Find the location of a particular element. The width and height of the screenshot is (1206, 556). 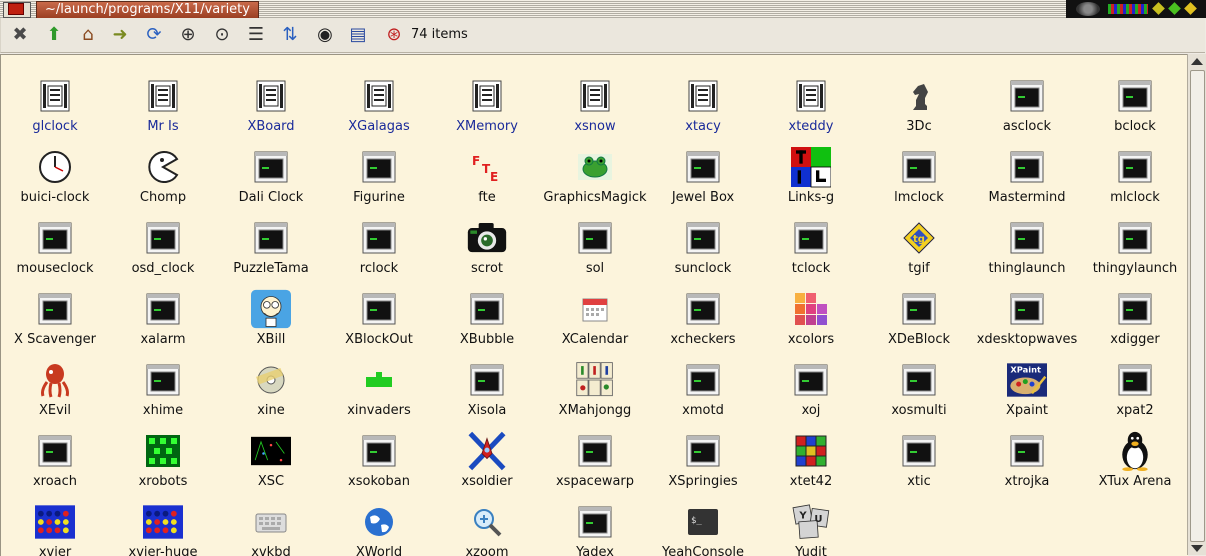

file-icon-item: XGalagas is located at coordinates (379, 99).